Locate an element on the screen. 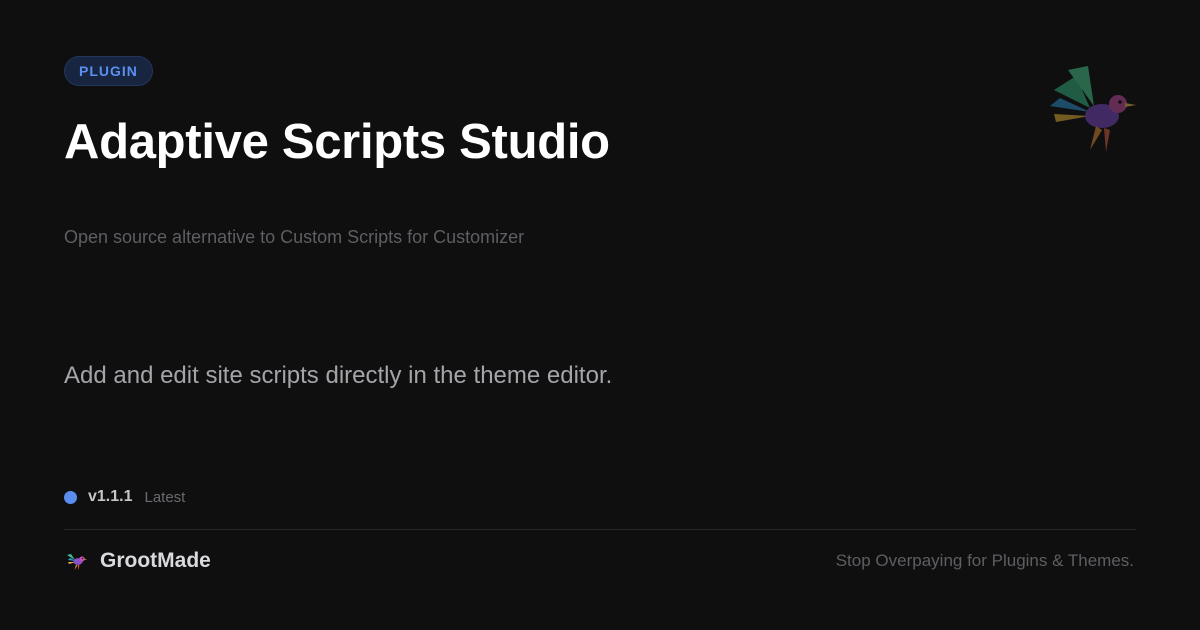 Image resolution: width=1200 pixels, height=630 pixels. version-info: v1.1.1 Latest is located at coordinates (124, 497).